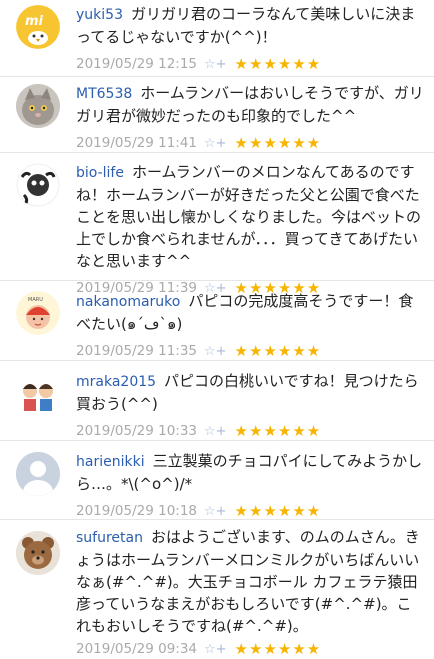 Image resolution: width=434 pixels, height=659 pixels. What do you see at coordinates (137, 511) in the screenshot?
I see `timestamp: 2019/05/29 10:18` at bounding box center [137, 511].